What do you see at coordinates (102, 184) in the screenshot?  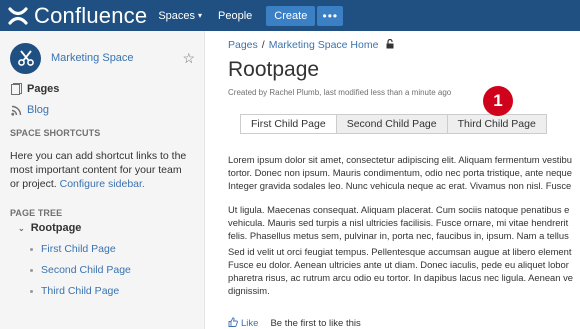 I see `configure-sidebar-link: Configure sidebar.` at bounding box center [102, 184].